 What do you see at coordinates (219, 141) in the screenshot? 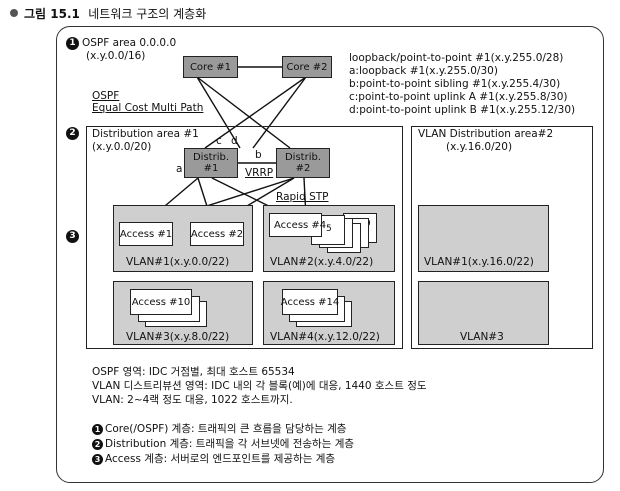
I see `link-label-c: c` at bounding box center [219, 141].